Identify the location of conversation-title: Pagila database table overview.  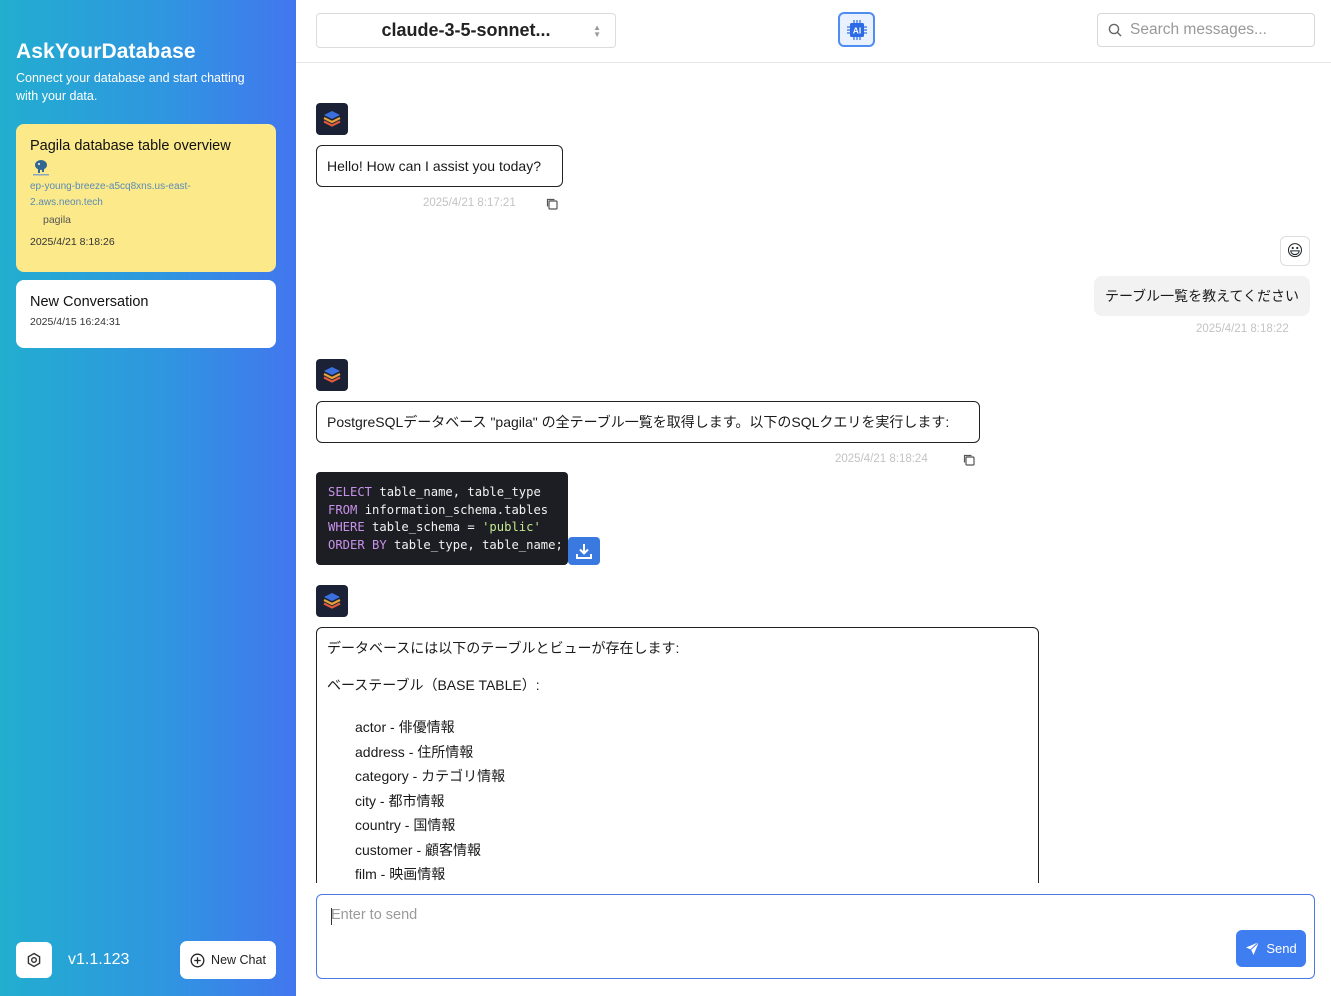
(130, 146).